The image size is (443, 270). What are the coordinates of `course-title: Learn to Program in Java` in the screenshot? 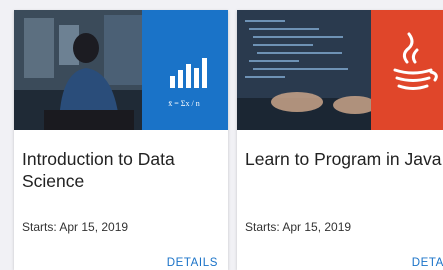 It's located at (344, 159).